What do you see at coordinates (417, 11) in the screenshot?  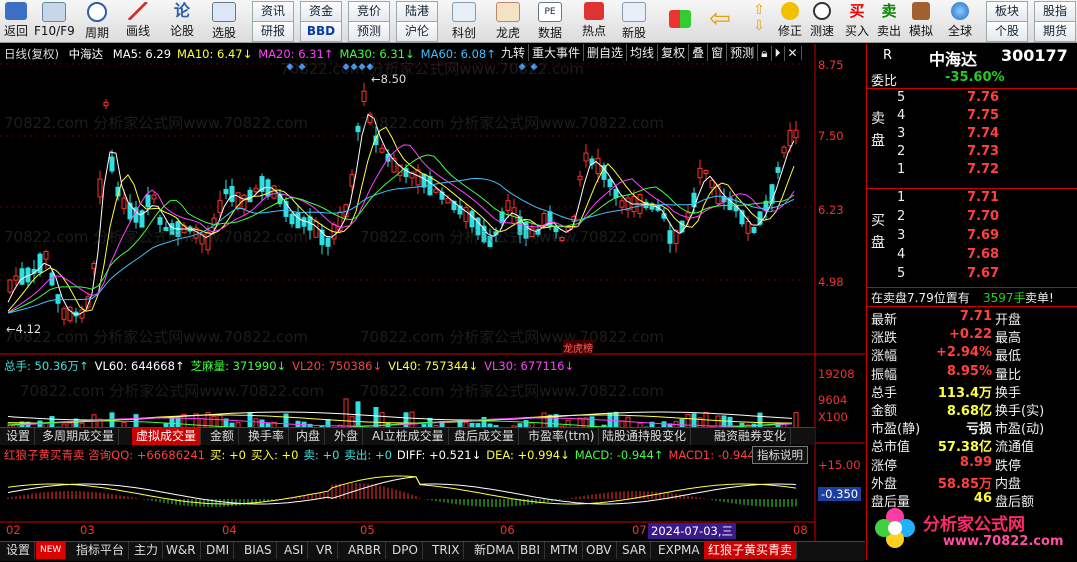 I see `hk-connect-button: 陆港` at bounding box center [417, 11].